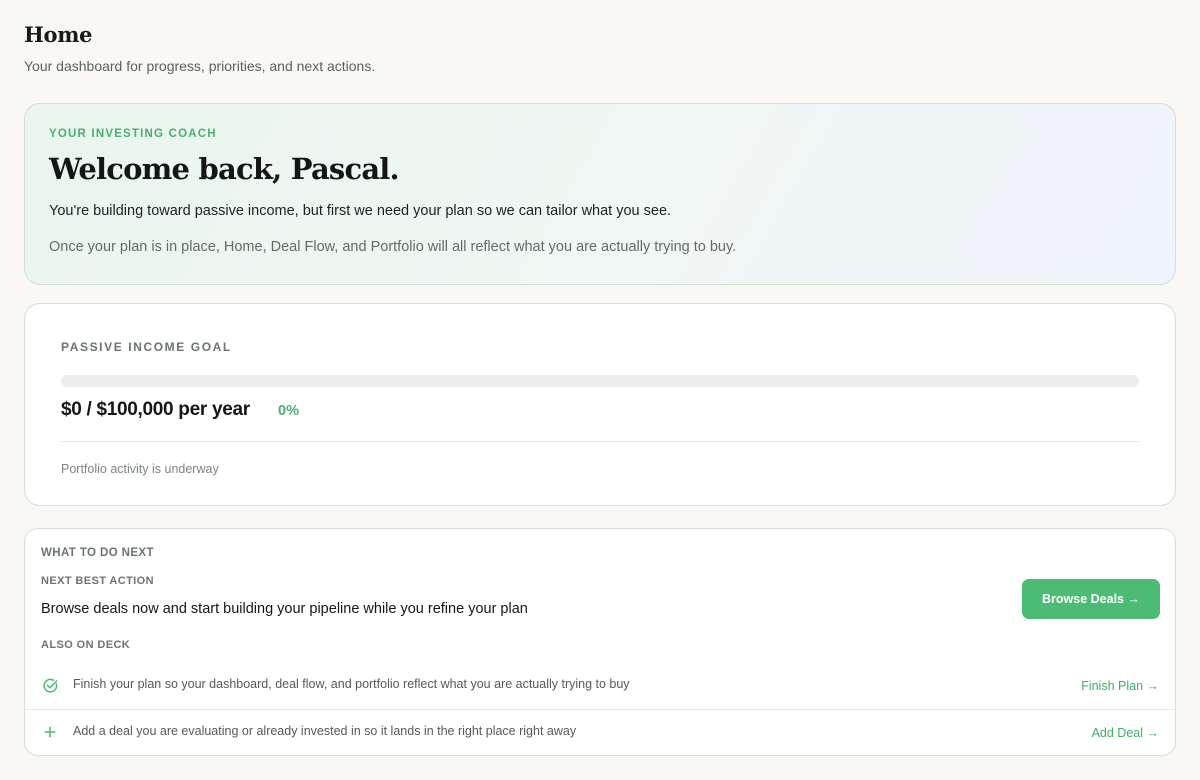  What do you see at coordinates (58, 34) in the screenshot?
I see `page-title: Home` at bounding box center [58, 34].